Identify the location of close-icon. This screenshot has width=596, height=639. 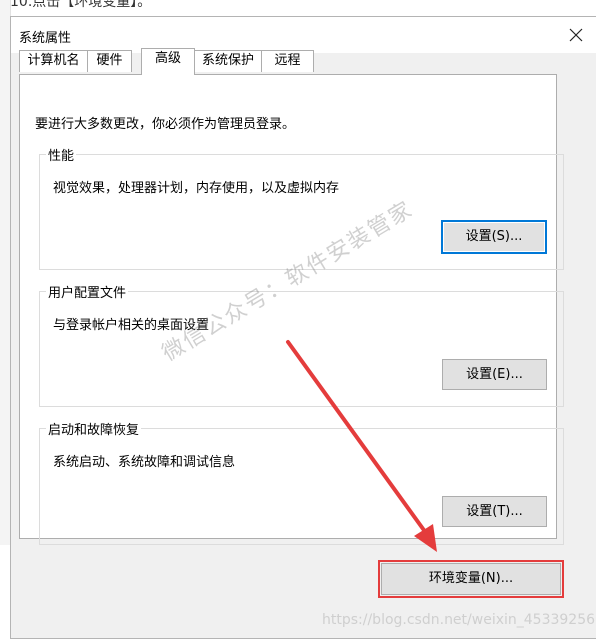
(576, 35).